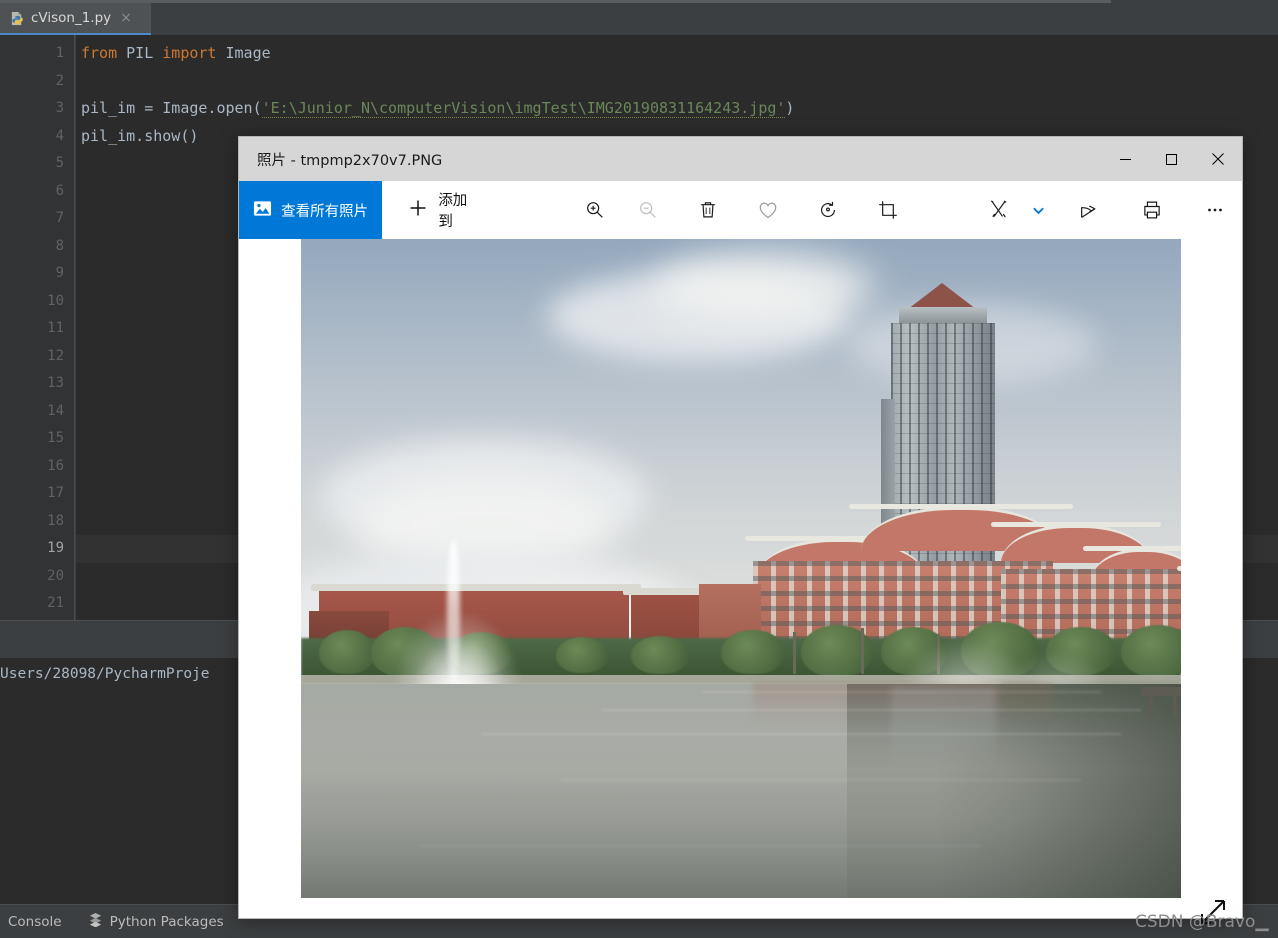 The image size is (1278, 938). What do you see at coordinates (171, 108) in the screenshot?
I see `code-token: pil_im = Image.open(` at bounding box center [171, 108].